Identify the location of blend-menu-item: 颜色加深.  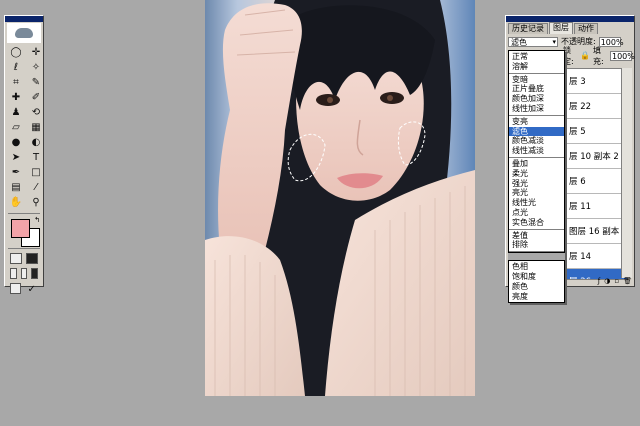
(536, 99).